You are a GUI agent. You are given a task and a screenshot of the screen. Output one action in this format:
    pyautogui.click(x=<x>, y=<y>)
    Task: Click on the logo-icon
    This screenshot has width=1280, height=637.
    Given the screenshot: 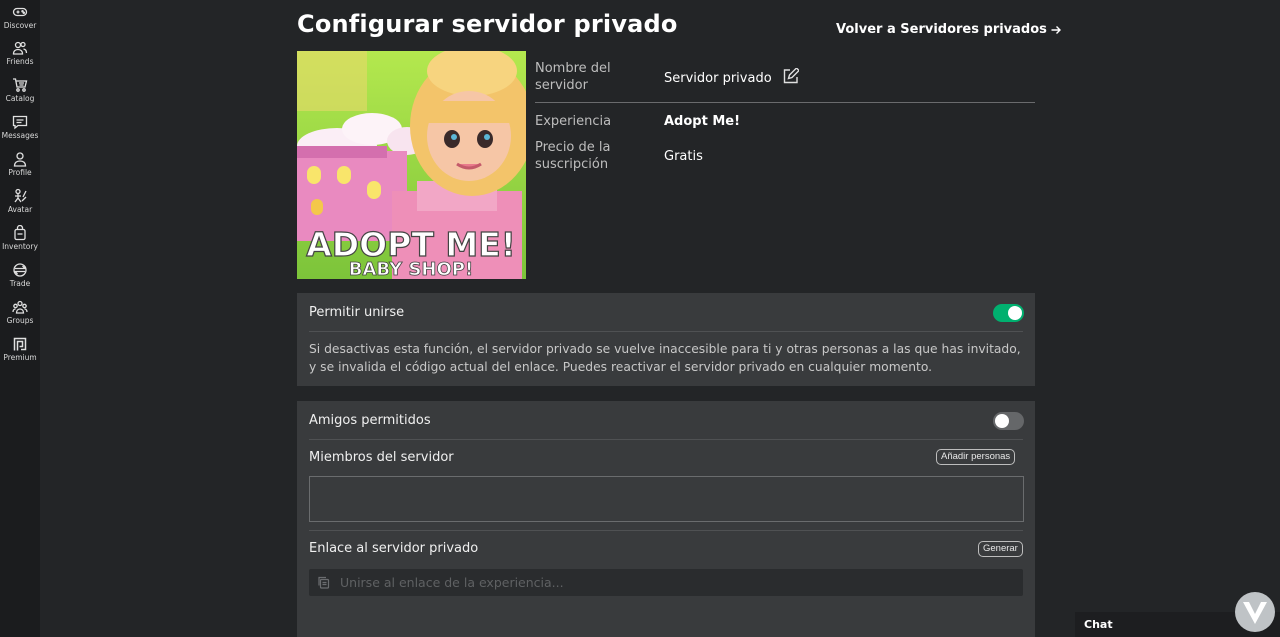 What is the action you would take?
    pyautogui.click(x=1255, y=613)
    